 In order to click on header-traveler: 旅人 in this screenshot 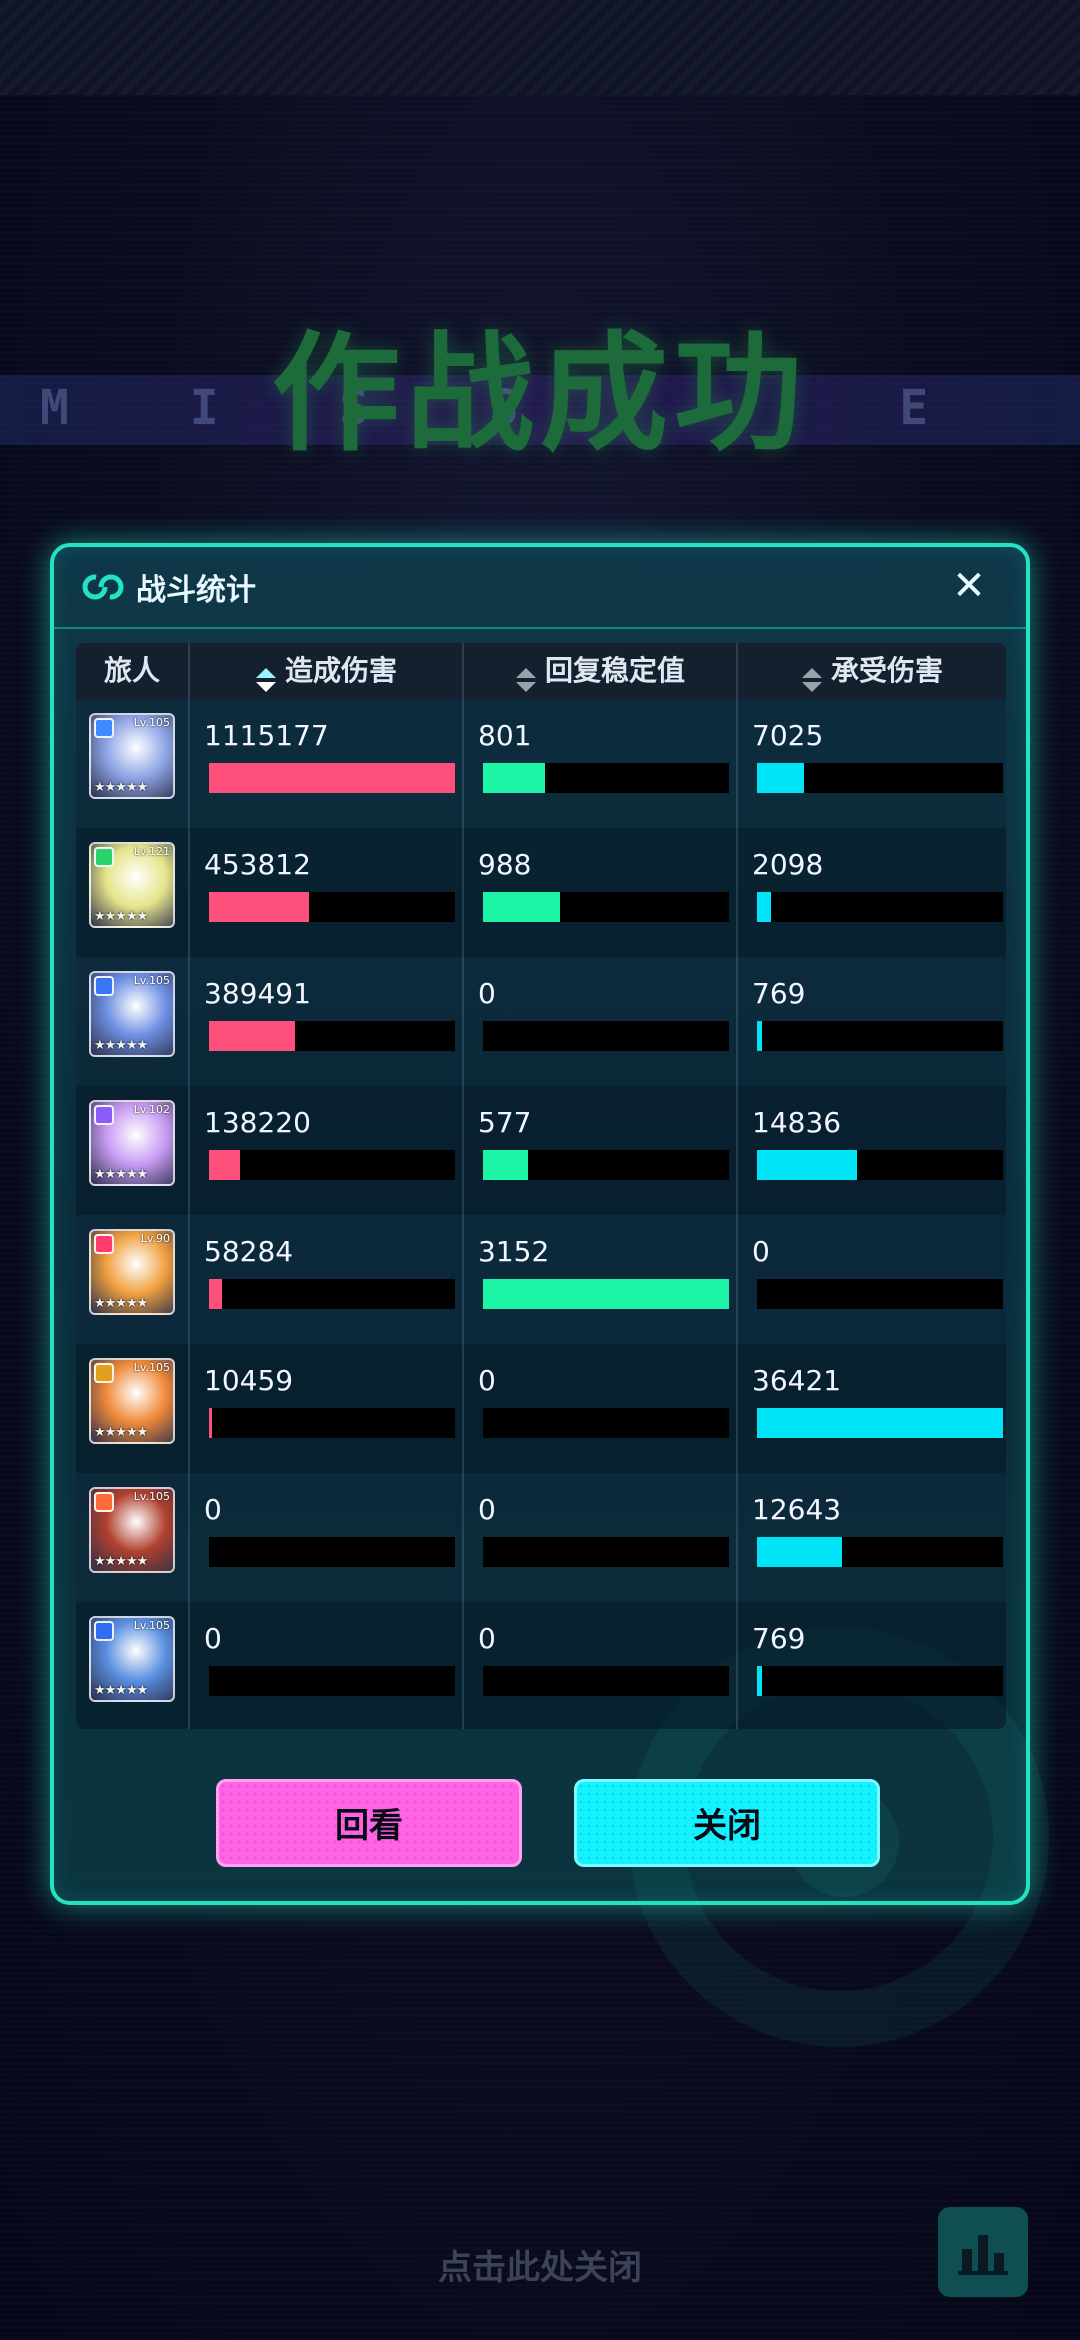, I will do `click(132, 671)`.